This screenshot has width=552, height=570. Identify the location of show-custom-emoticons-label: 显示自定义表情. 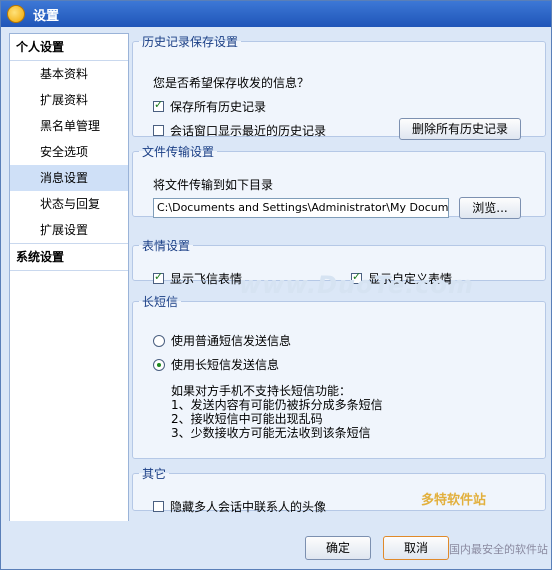
(410, 279).